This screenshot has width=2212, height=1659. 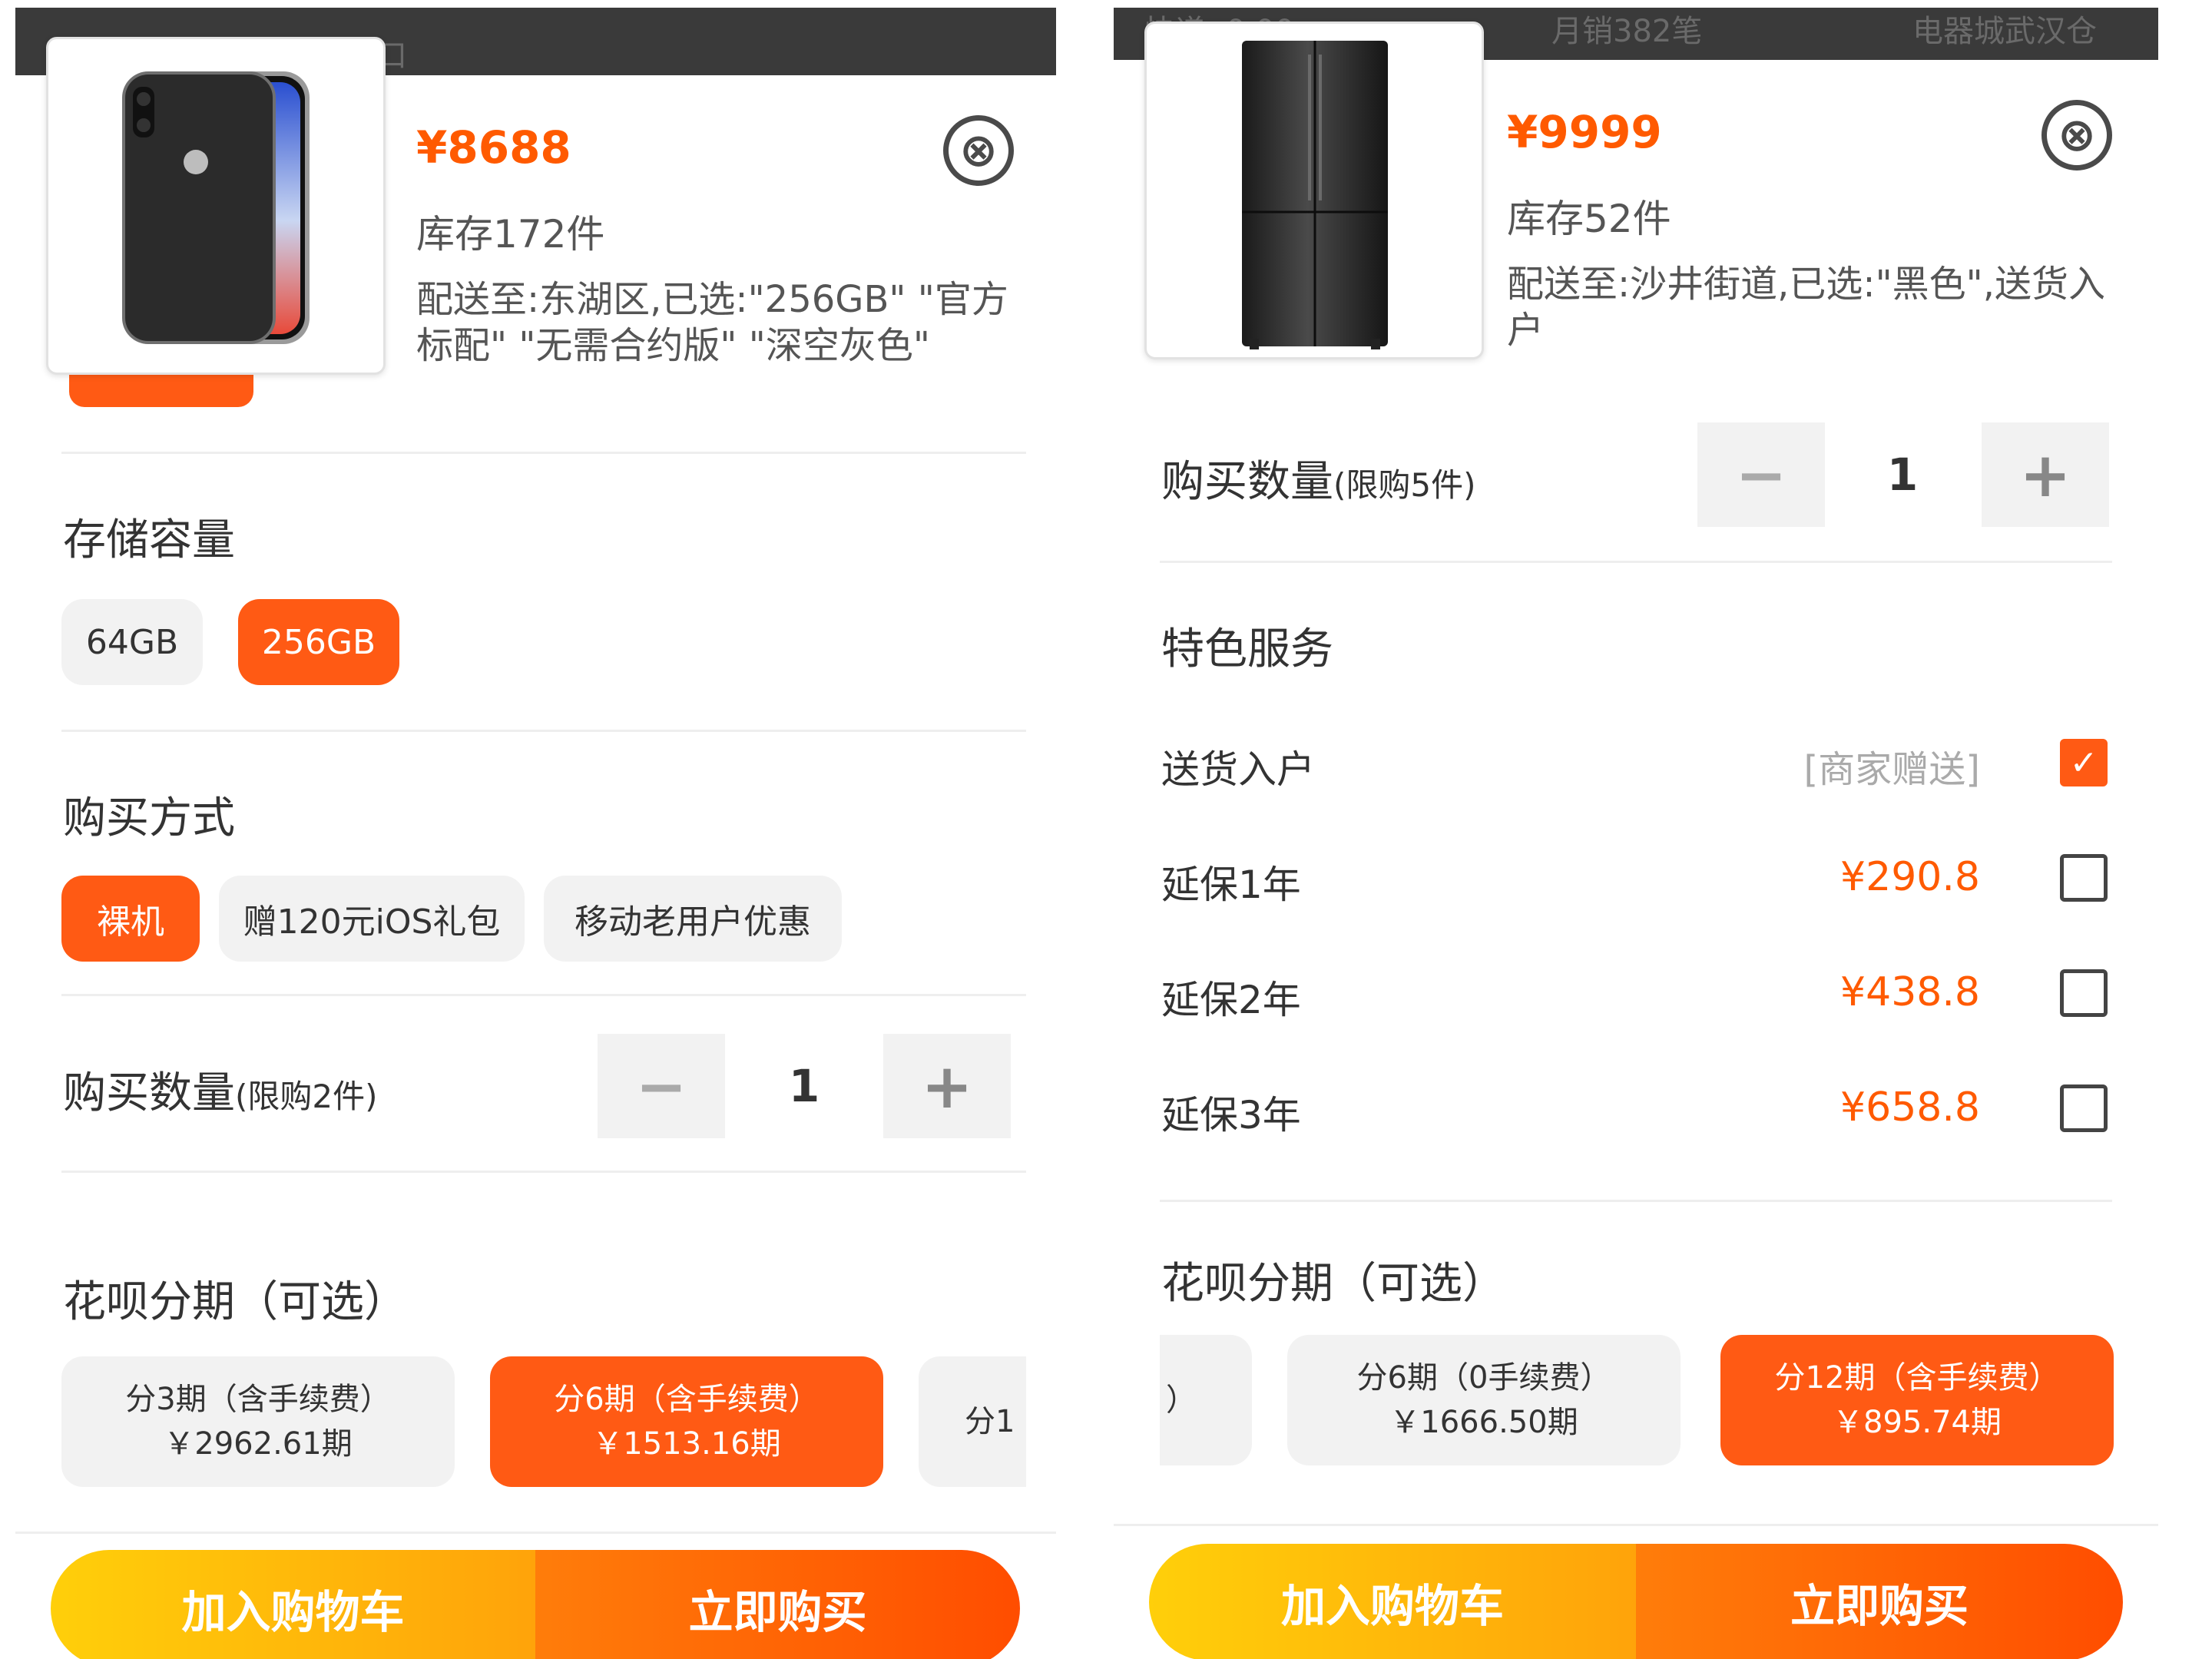 I want to click on installment-plan-terms: ）, so click(x=1182, y=1400).